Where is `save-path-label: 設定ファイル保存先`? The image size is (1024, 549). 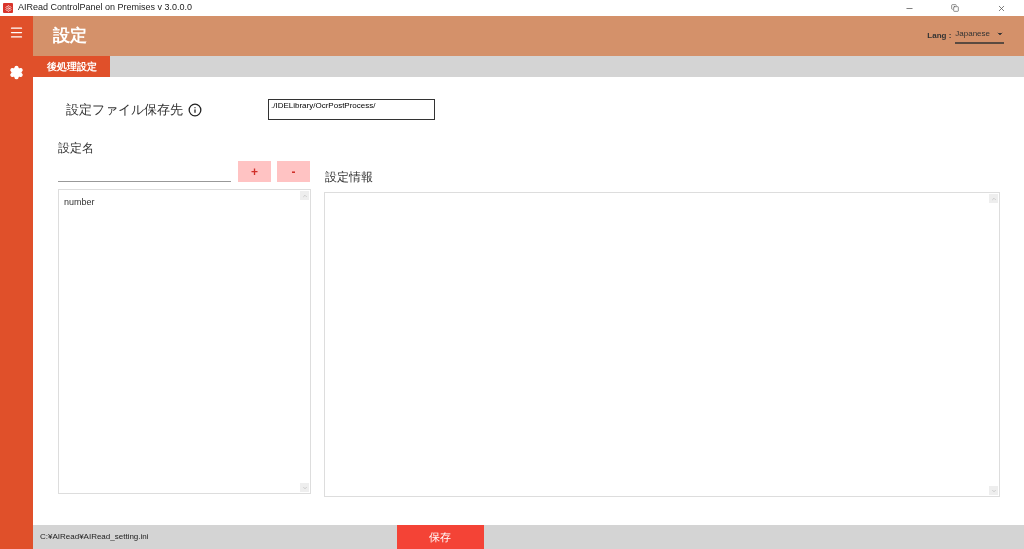 save-path-label: 設定ファイル保存先 is located at coordinates (124, 109).